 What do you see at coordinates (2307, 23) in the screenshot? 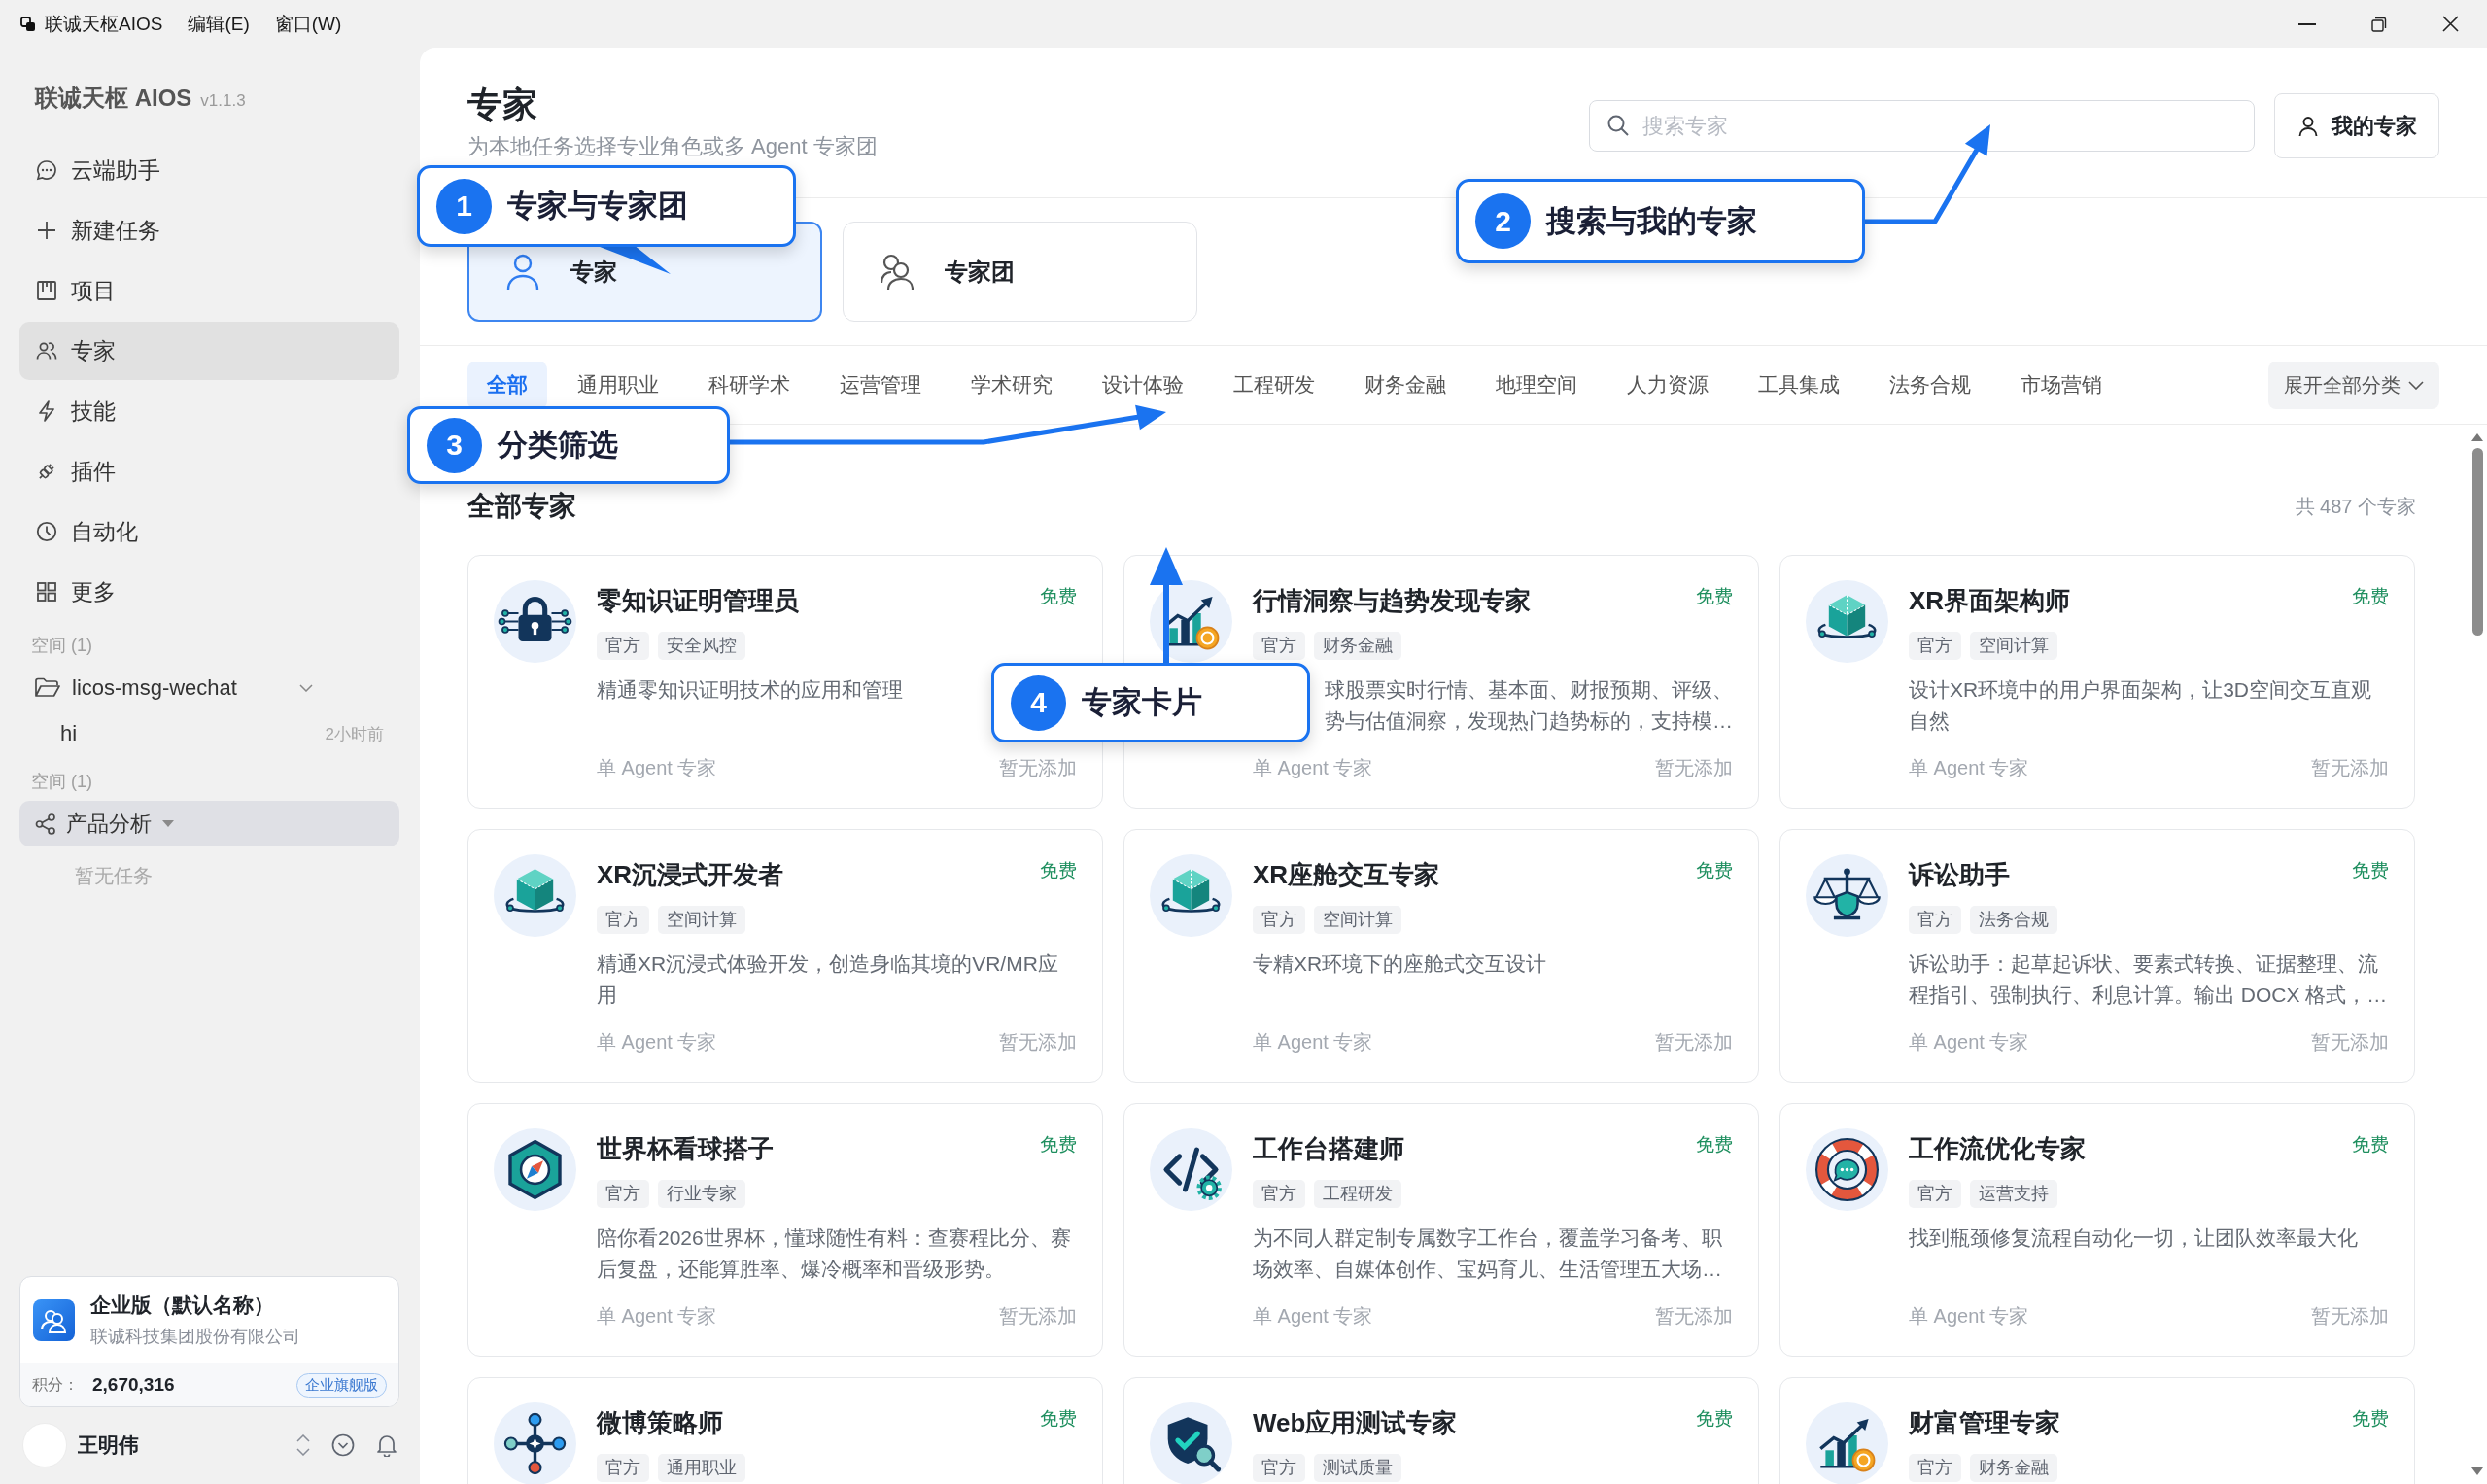
I see `minimize-icon` at bounding box center [2307, 23].